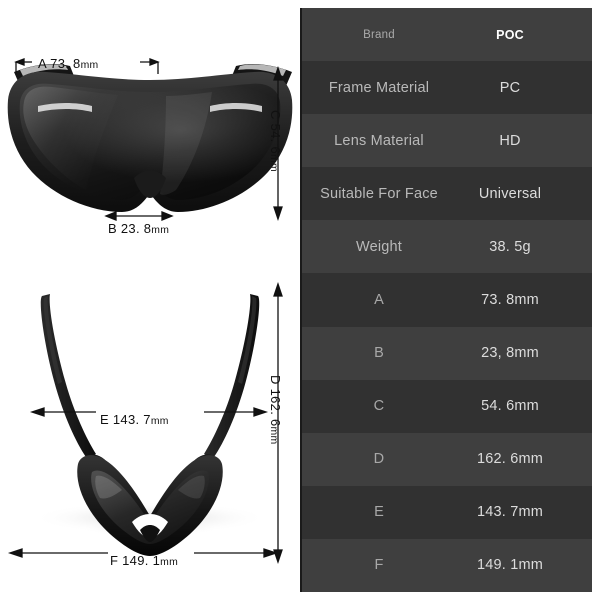 The image size is (600, 600). Describe the element at coordinates (447, 194) in the screenshot. I see `table-row: Suitable For Face Universal` at that location.